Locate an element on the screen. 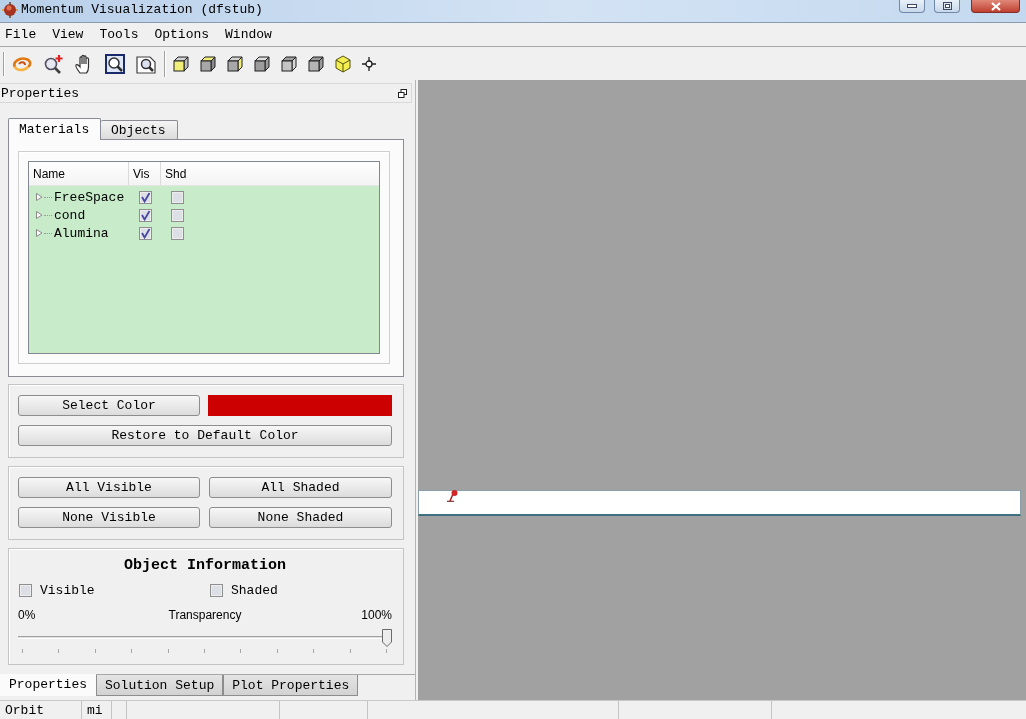 The height and width of the screenshot is (719, 1026). select-color-button: Select Color is located at coordinates (109, 405).